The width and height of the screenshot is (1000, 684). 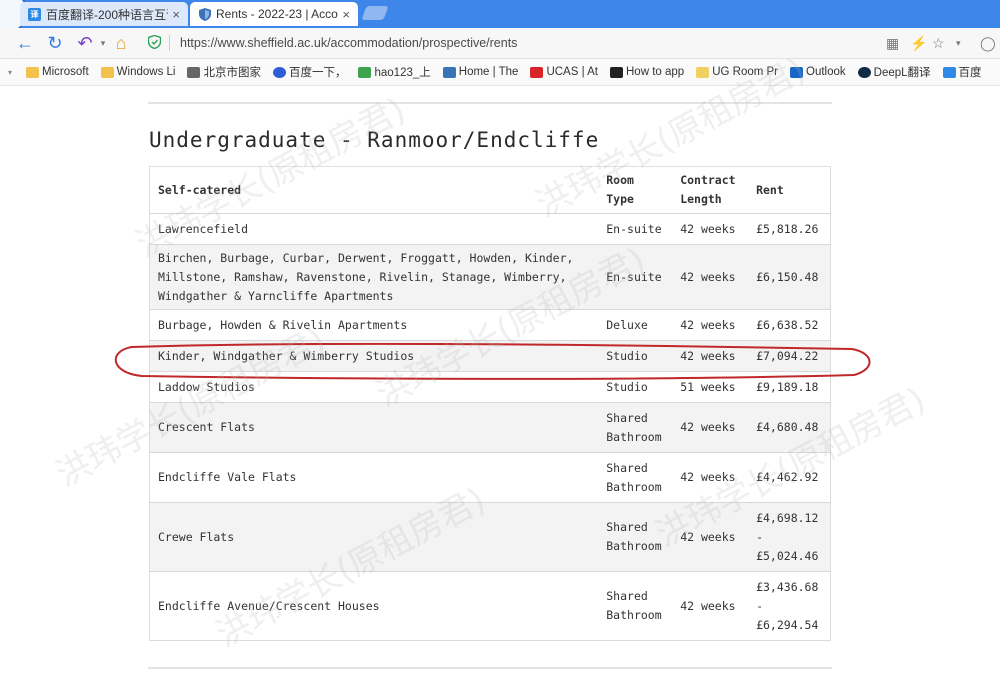 What do you see at coordinates (277, 14) in the screenshot?
I see `tab-title: Rents - 2022-23 | Accommodation` at bounding box center [277, 14].